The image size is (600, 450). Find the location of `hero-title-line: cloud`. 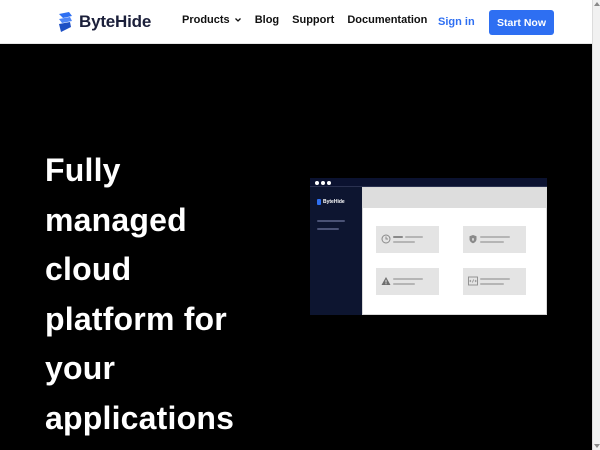

hero-title-line: cloud is located at coordinates (88, 269).